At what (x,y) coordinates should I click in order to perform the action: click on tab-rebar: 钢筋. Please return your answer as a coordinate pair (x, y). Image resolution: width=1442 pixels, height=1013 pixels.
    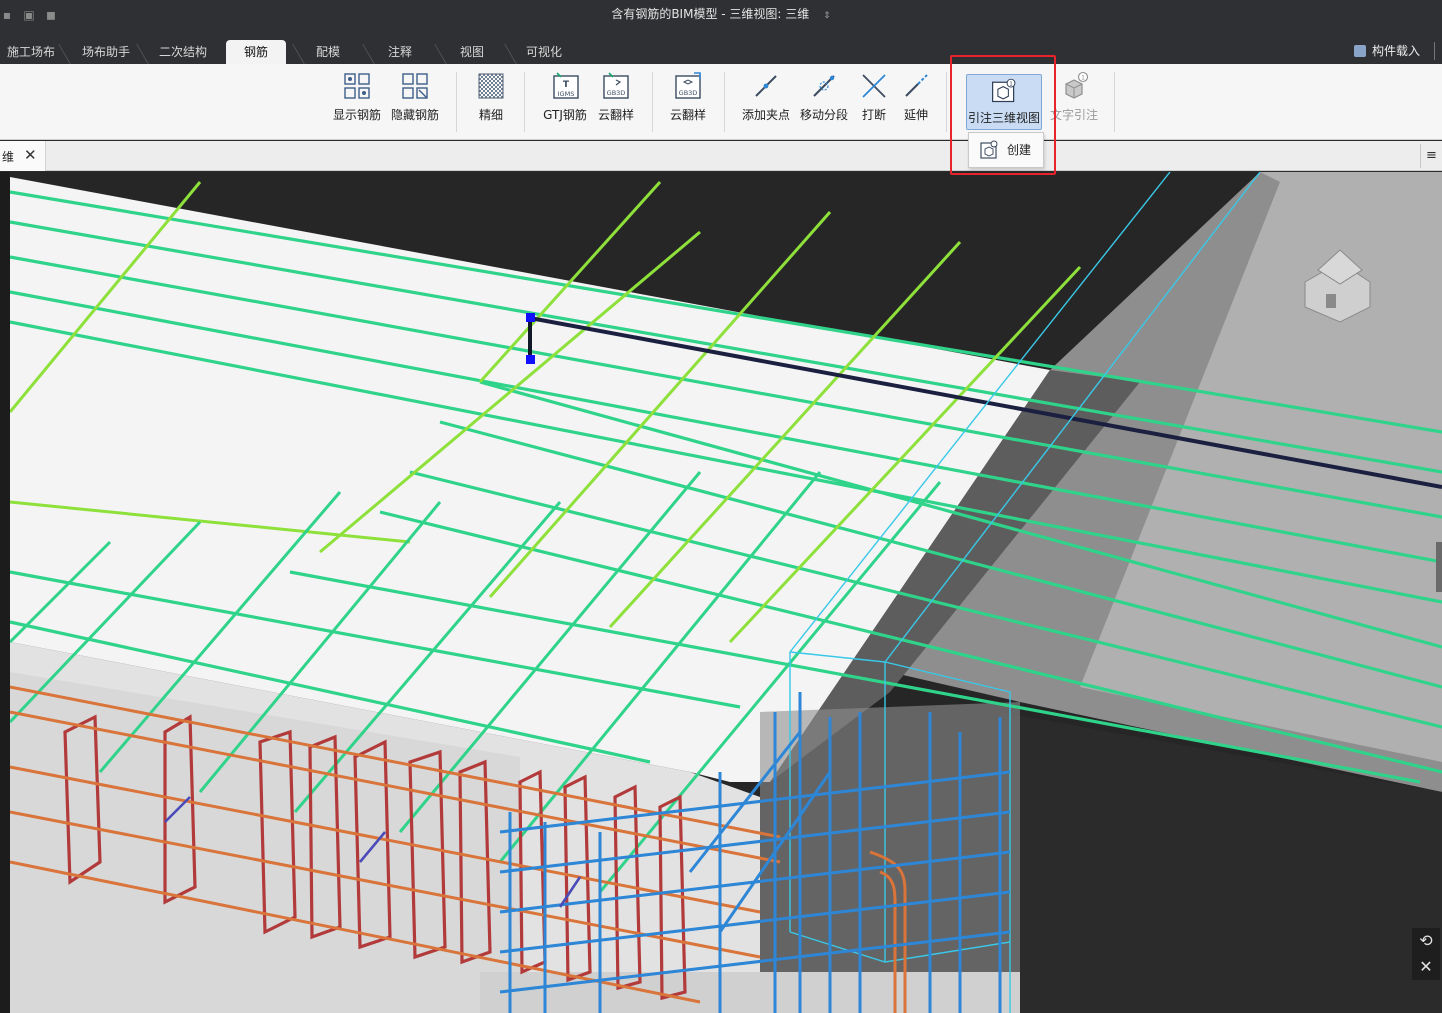
    Looking at the image, I should click on (256, 52).